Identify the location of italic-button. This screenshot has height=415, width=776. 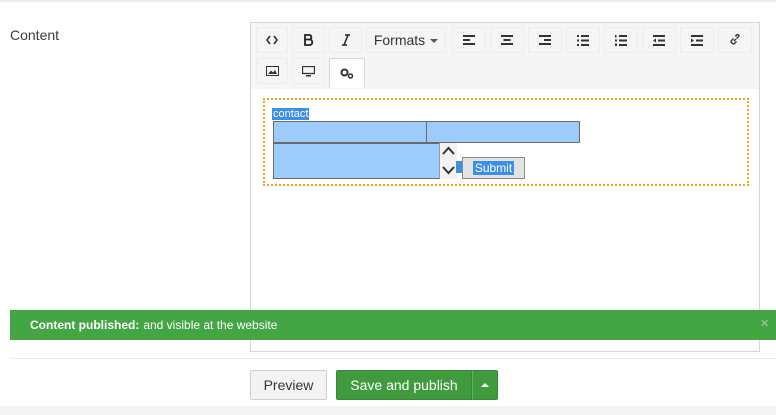
(345, 40).